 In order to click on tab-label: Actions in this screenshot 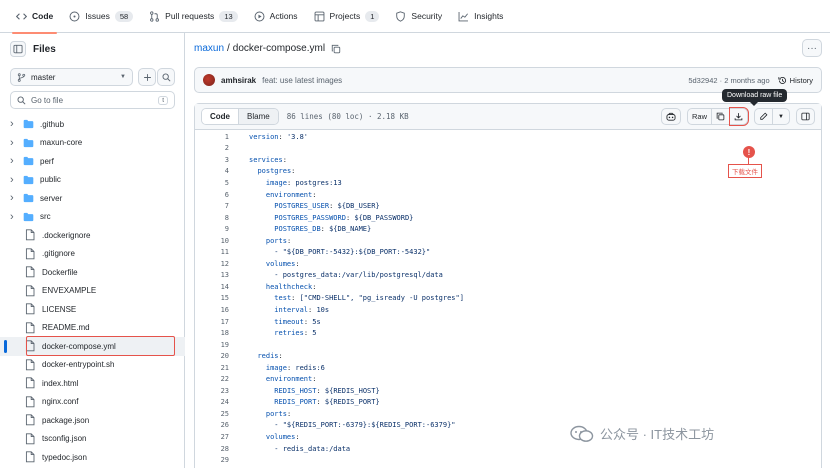, I will do `click(283, 16)`.